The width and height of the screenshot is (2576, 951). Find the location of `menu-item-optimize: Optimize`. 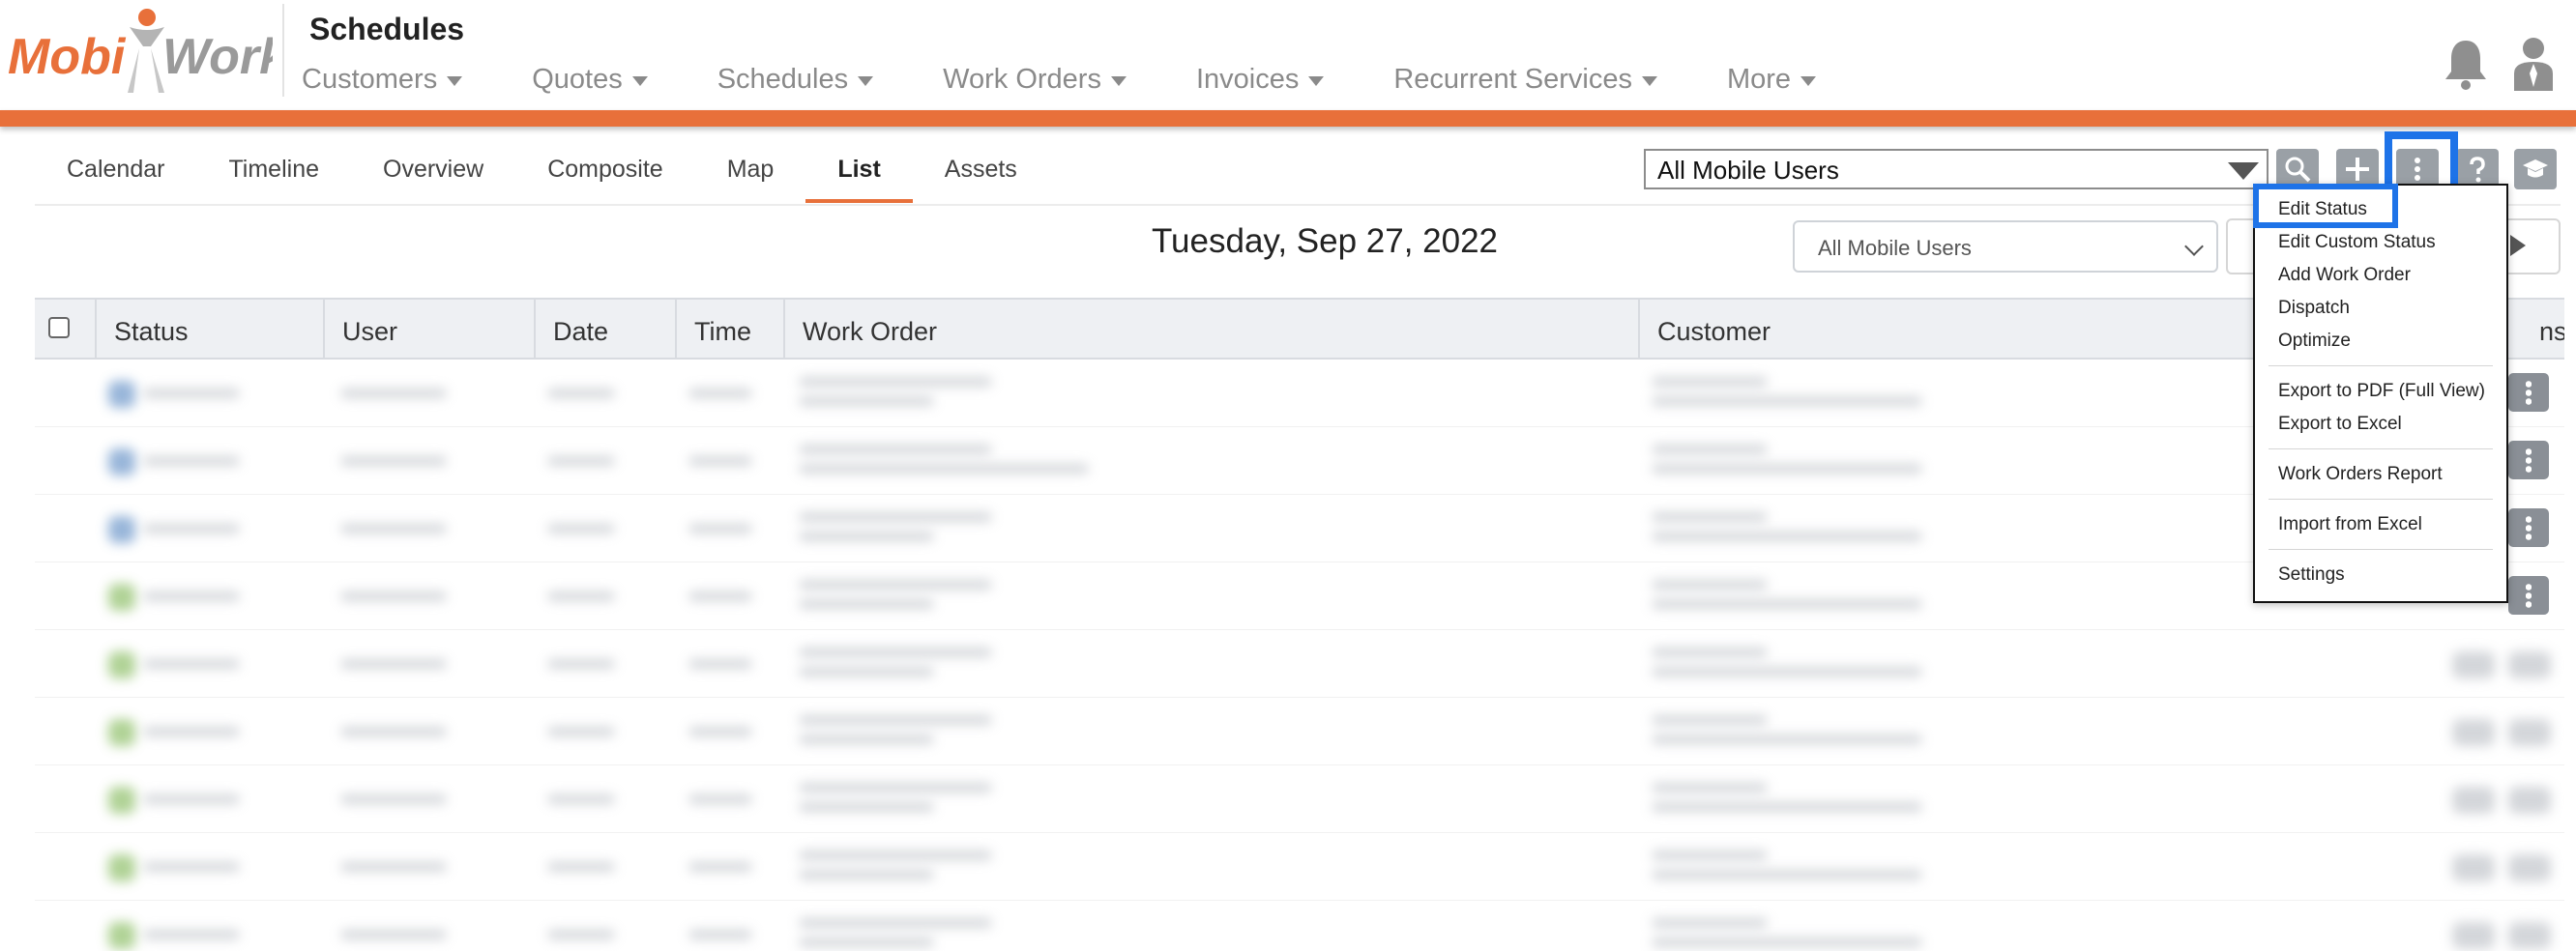

menu-item-optimize: Optimize is located at coordinates (2314, 341).